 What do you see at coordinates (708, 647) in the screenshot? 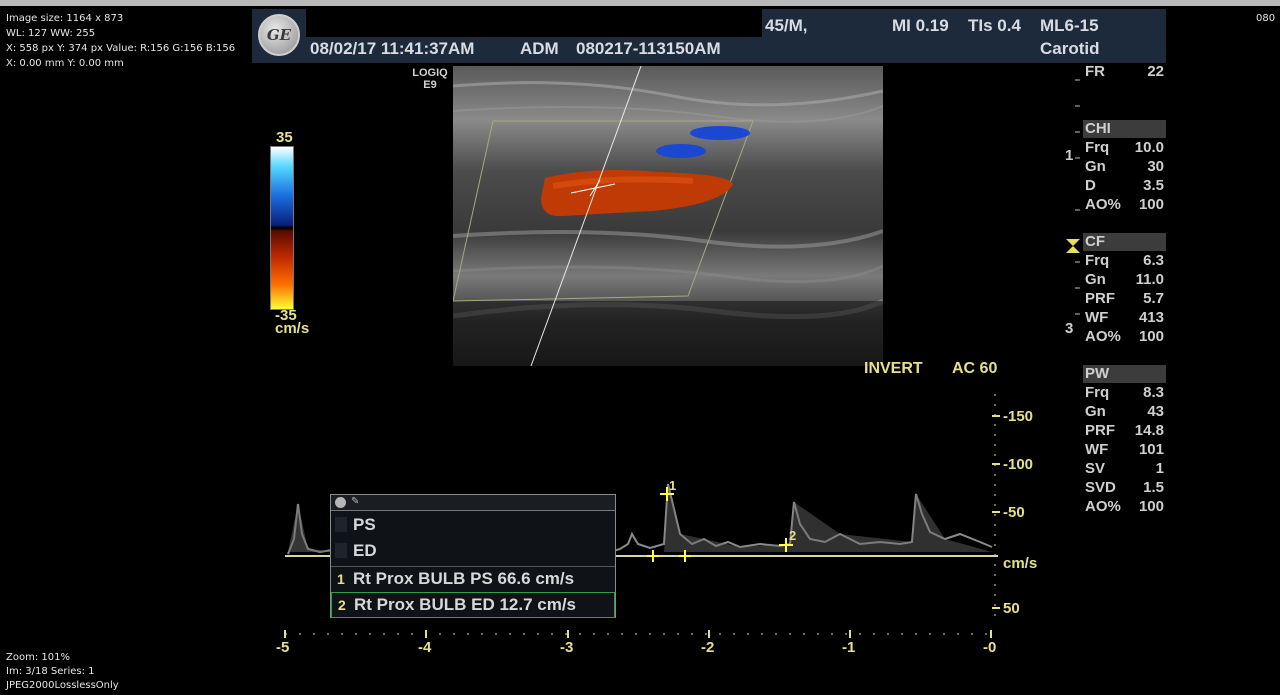
I see `time-tick-label: -2` at bounding box center [708, 647].